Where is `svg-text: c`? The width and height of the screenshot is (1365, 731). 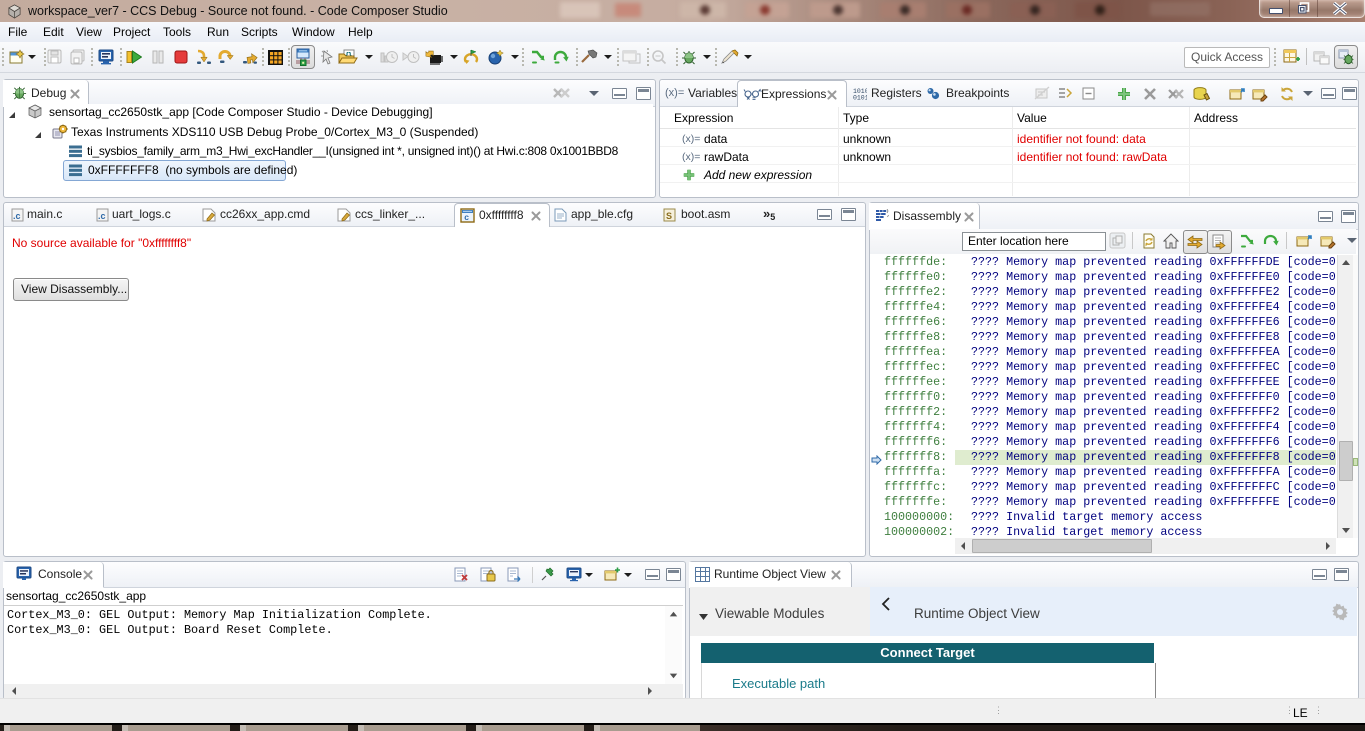
svg-text: c is located at coordinates (466, 217).